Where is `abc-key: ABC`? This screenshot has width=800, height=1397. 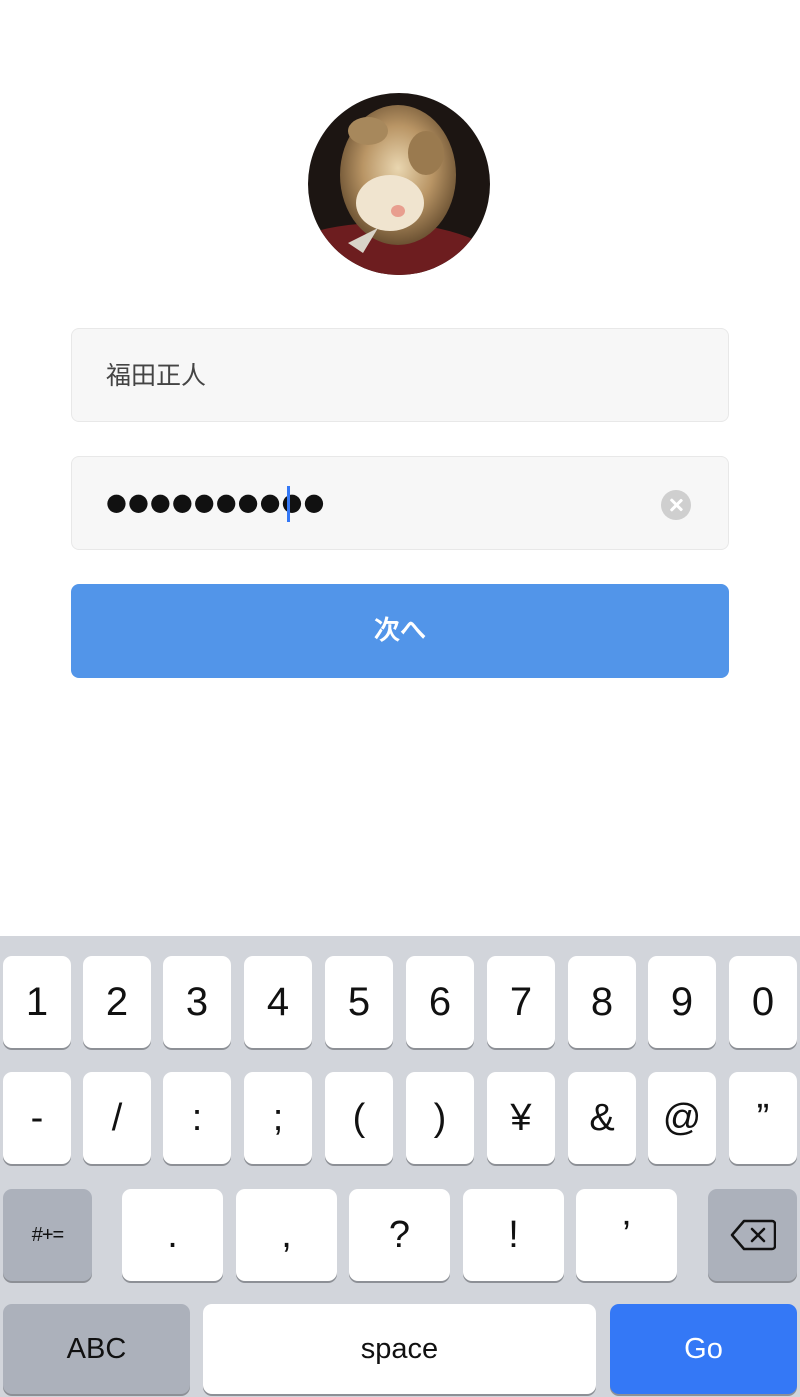 abc-key: ABC is located at coordinates (96, 1349).